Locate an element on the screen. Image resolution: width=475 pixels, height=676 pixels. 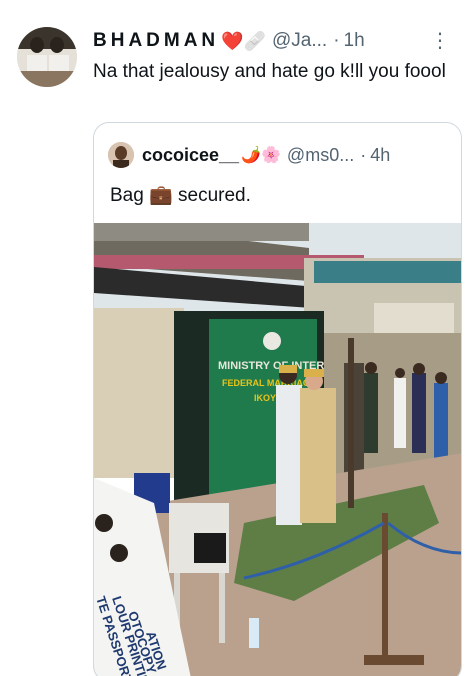
author-name-emoji: ❤️🩹 is located at coordinates (243, 40).